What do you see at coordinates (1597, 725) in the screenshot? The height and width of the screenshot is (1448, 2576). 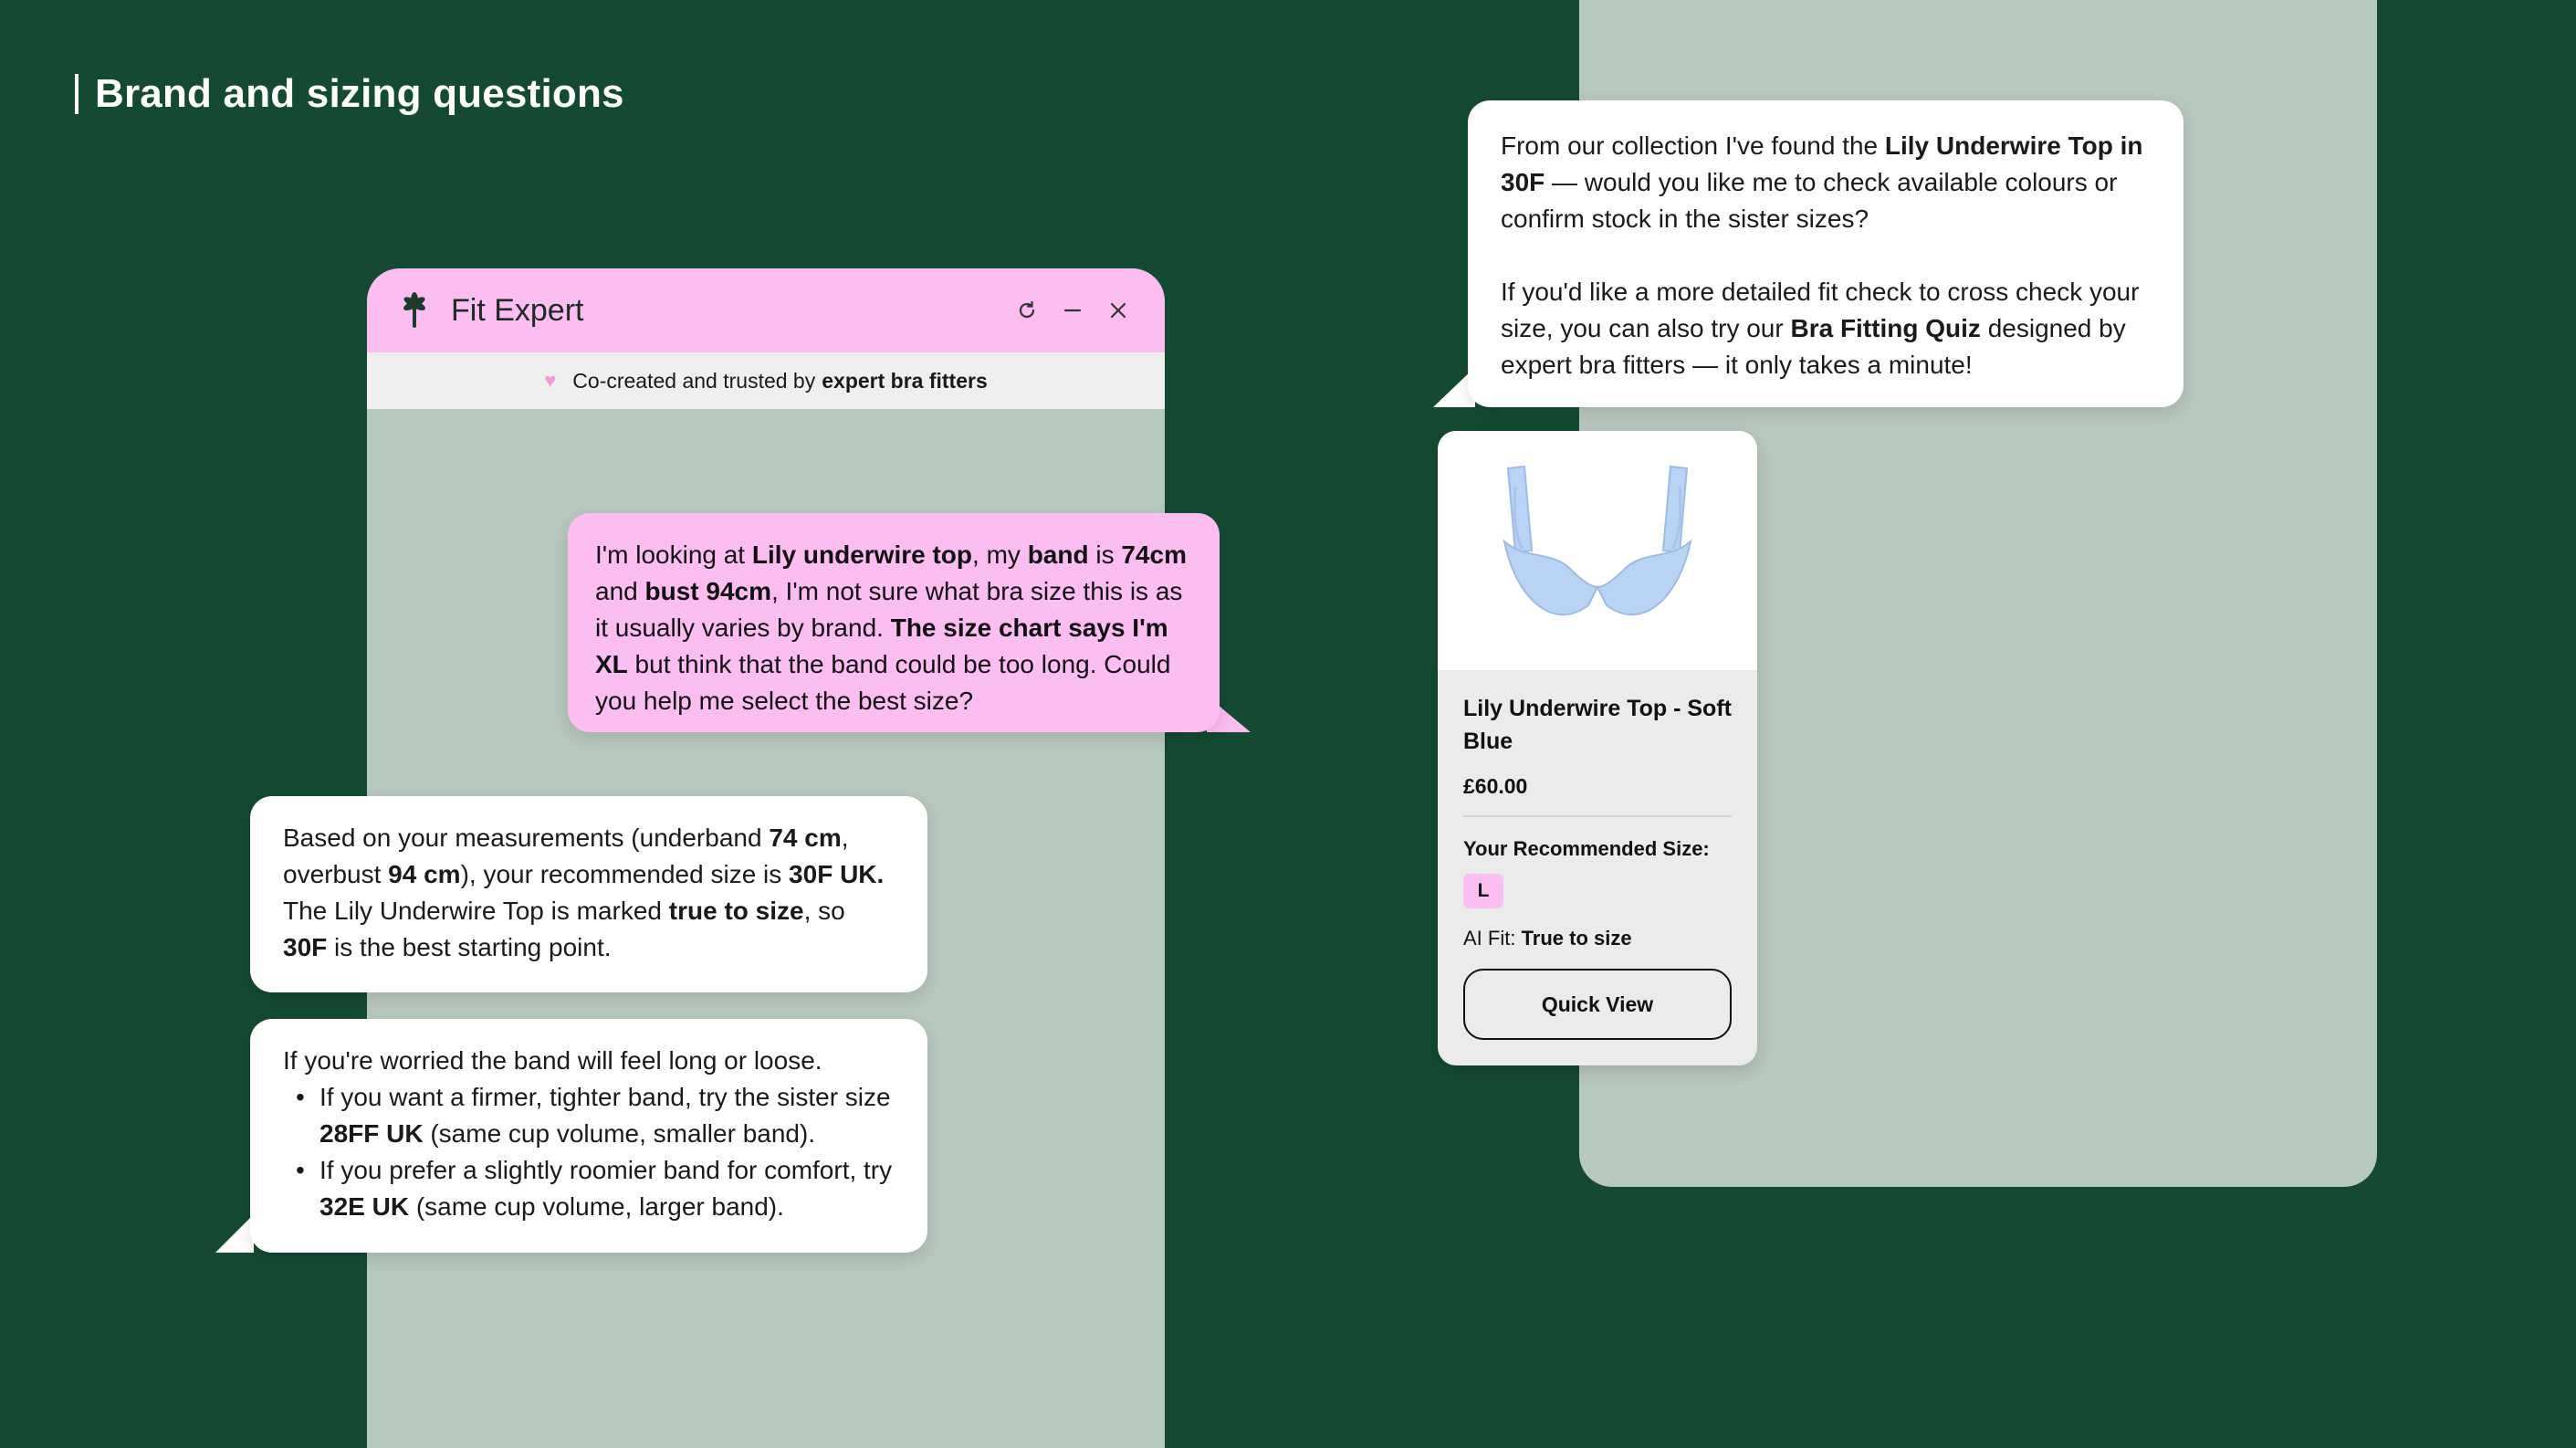 I see `product-name: Lily Underwire Top - Soft Blue` at bounding box center [1597, 725].